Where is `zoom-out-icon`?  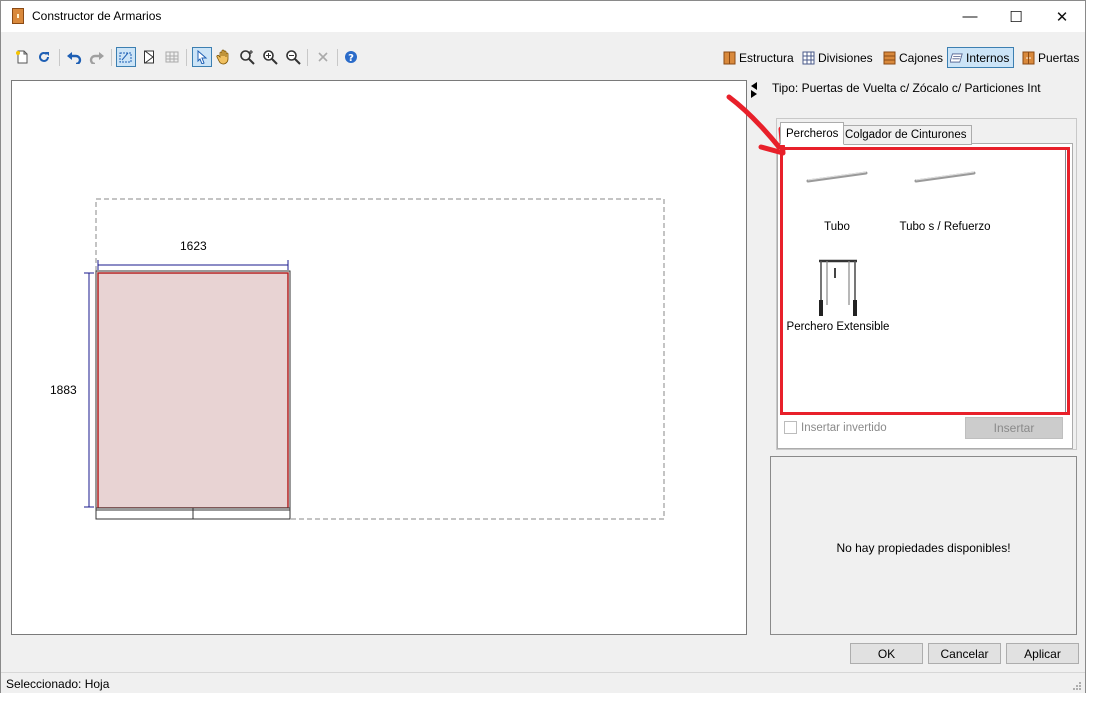 zoom-out-icon is located at coordinates (293, 57).